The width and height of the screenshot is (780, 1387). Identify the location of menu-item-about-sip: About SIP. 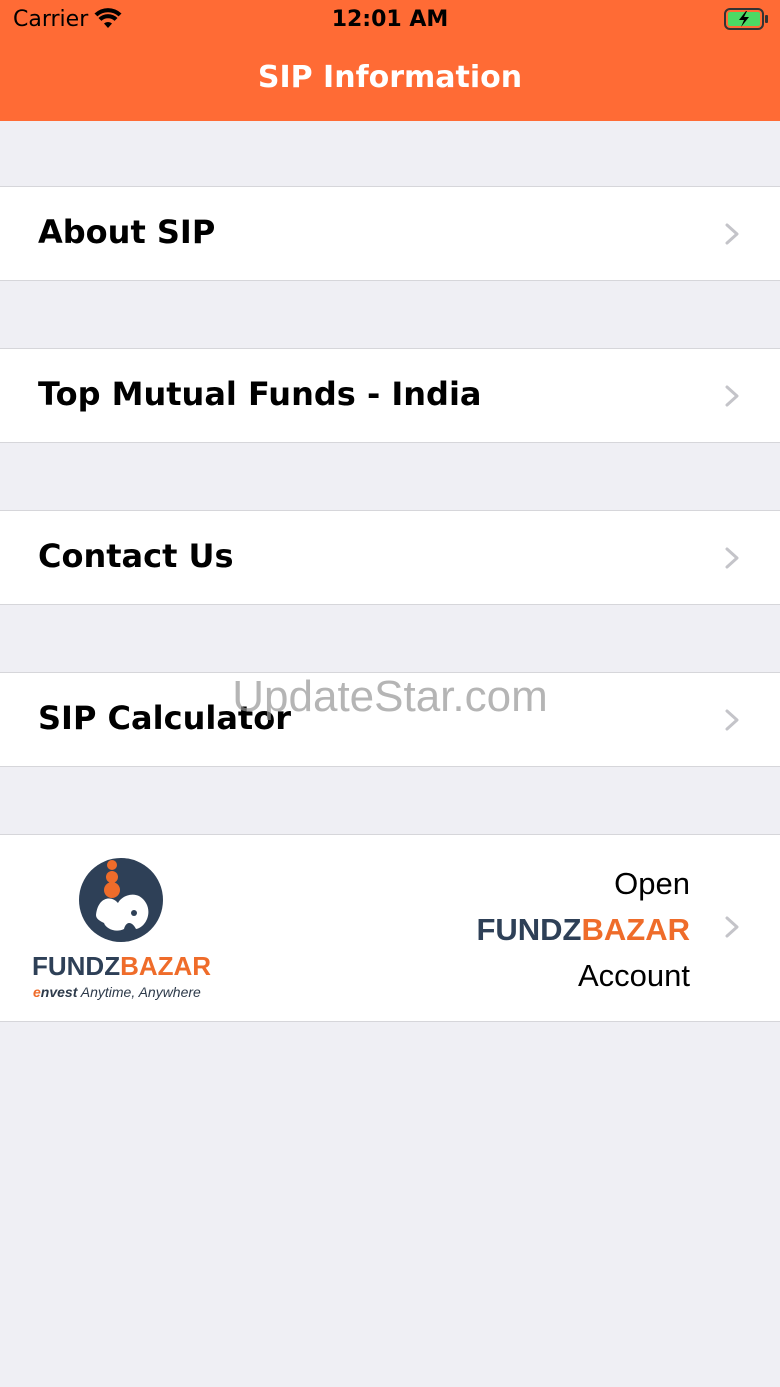
(390, 233).